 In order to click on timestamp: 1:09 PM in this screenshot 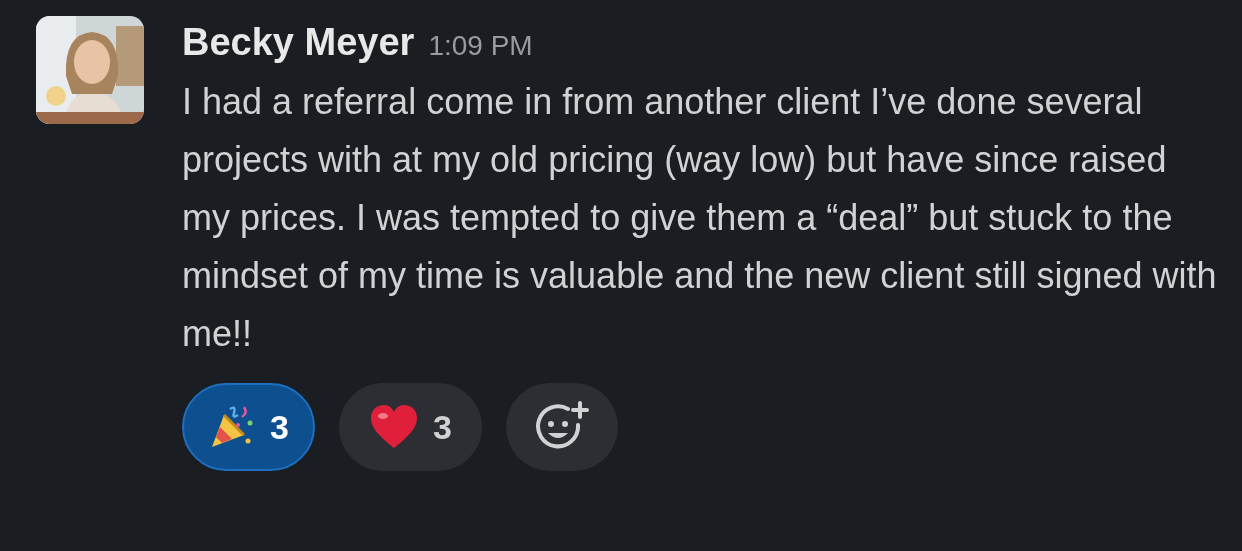, I will do `click(480, 46)`.